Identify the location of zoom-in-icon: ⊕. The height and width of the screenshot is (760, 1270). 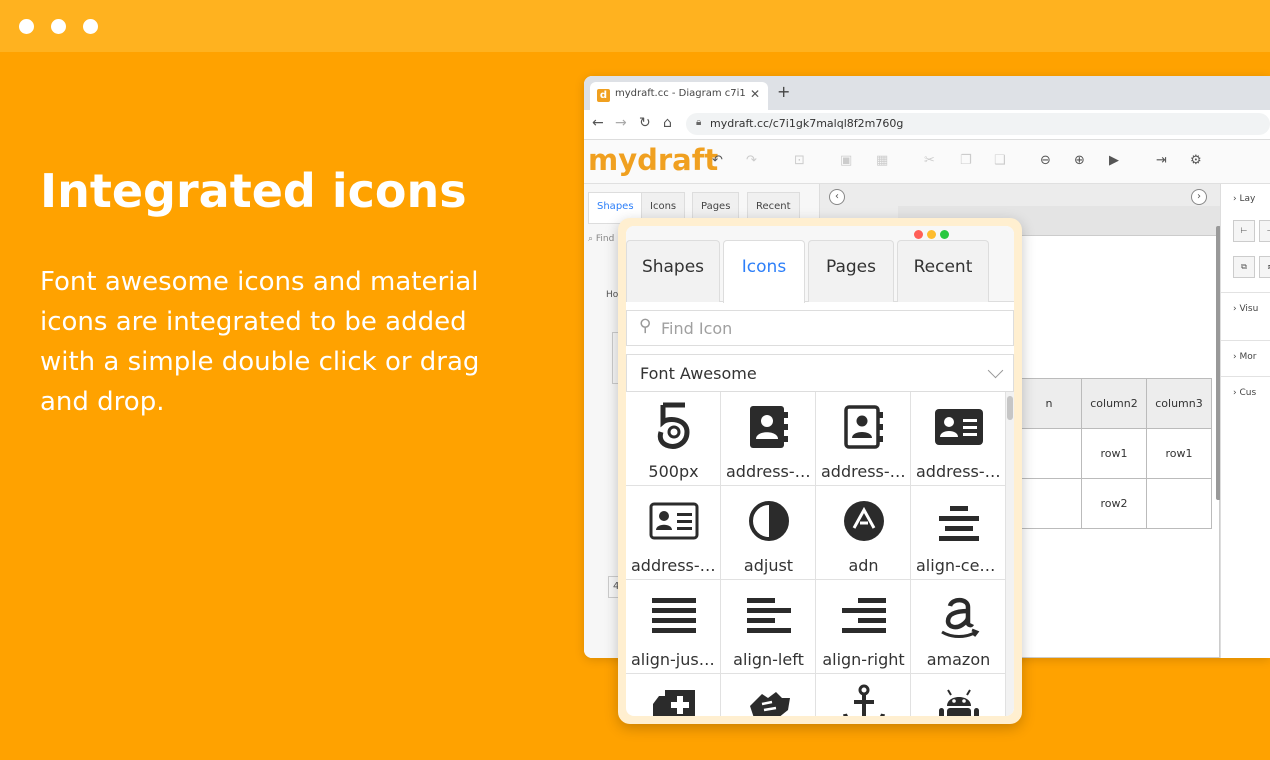
(1079, 160).